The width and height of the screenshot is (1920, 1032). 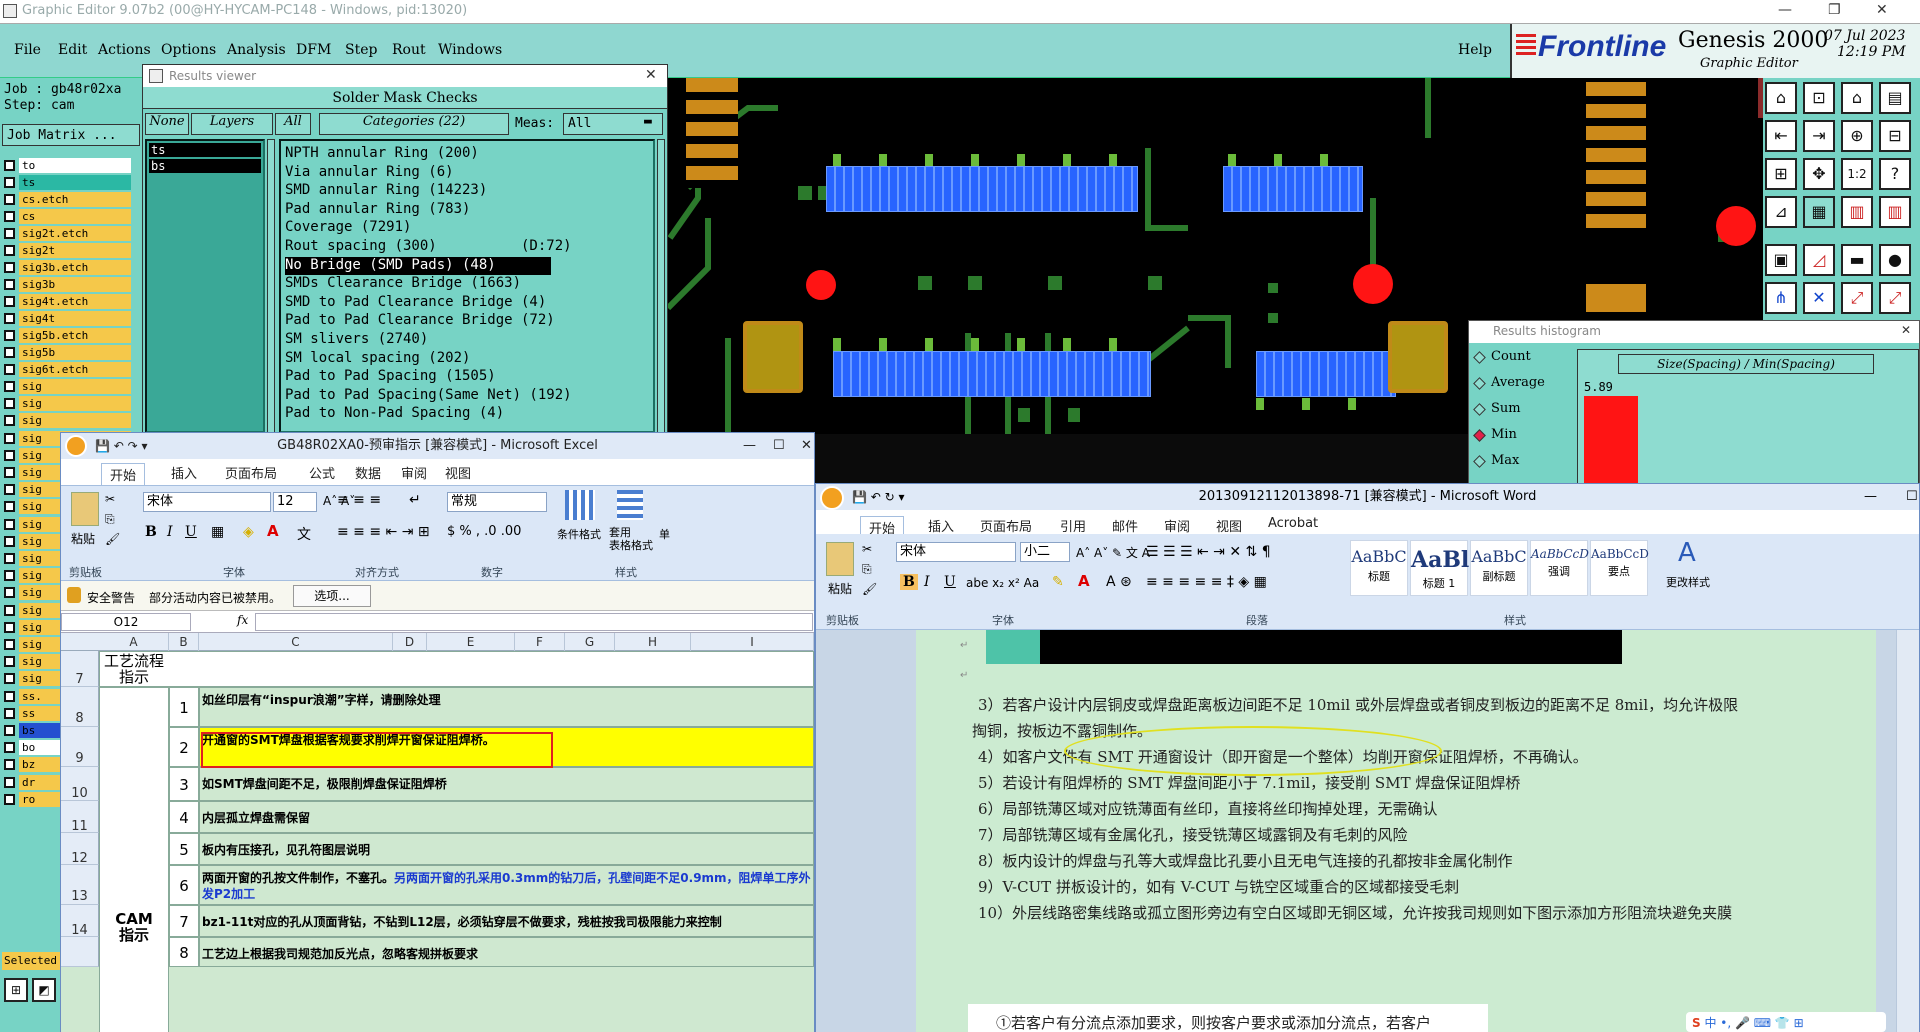 What do you see at coordinates (445, 228) in the screenshot?
I see `category-item: Coverage (7291)` at bounding box center [445, 228].